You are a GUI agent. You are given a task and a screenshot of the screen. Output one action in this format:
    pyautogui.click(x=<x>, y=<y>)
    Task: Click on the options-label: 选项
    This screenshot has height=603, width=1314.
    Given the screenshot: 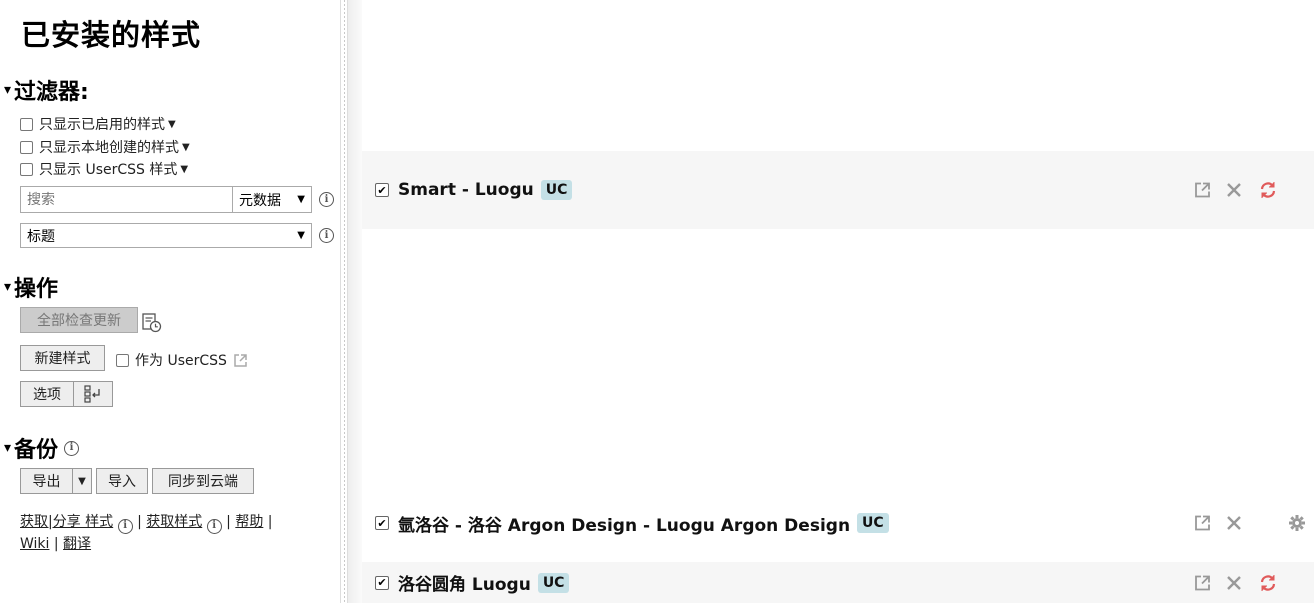 What is the action you would take?
    pyautogui.click(x=47, y=395)
    